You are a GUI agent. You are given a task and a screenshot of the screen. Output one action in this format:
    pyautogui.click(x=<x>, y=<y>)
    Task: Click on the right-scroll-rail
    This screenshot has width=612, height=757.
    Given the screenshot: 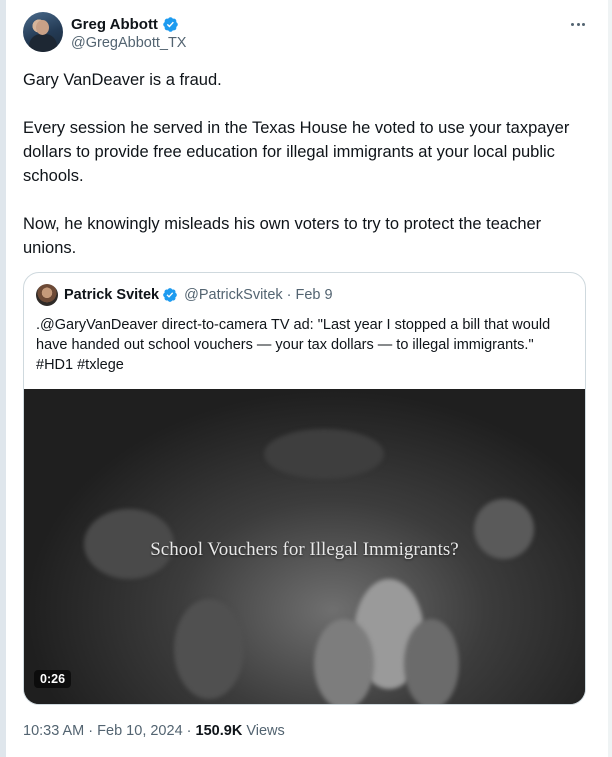 What is the action you would take?
    pyautogui.click(x=610, y=378)
    